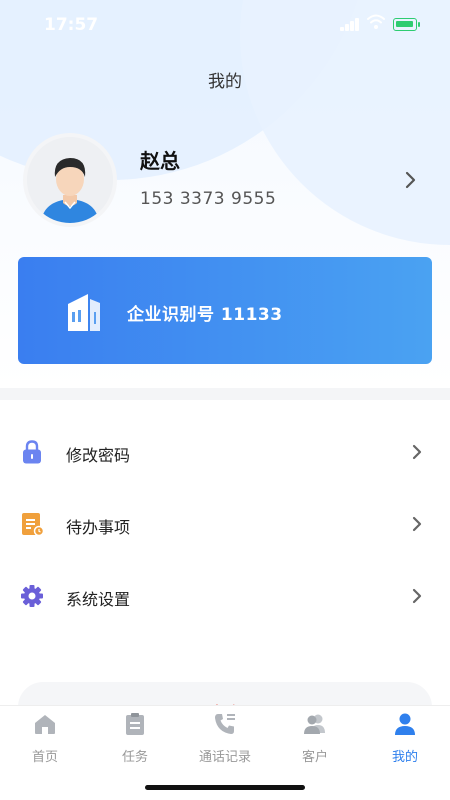  Describe the element at coordinates (405, 724) in the screenshot. I see `person-icon` at that location.